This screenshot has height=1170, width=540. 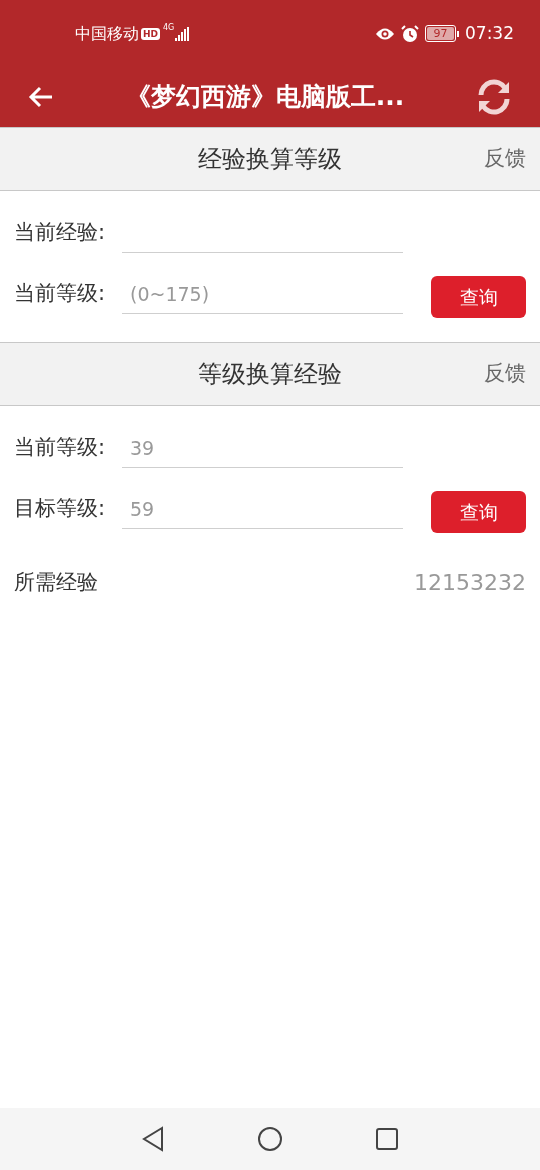 I want to click on field-label: 目标等级:, so click(x=60, y=509).